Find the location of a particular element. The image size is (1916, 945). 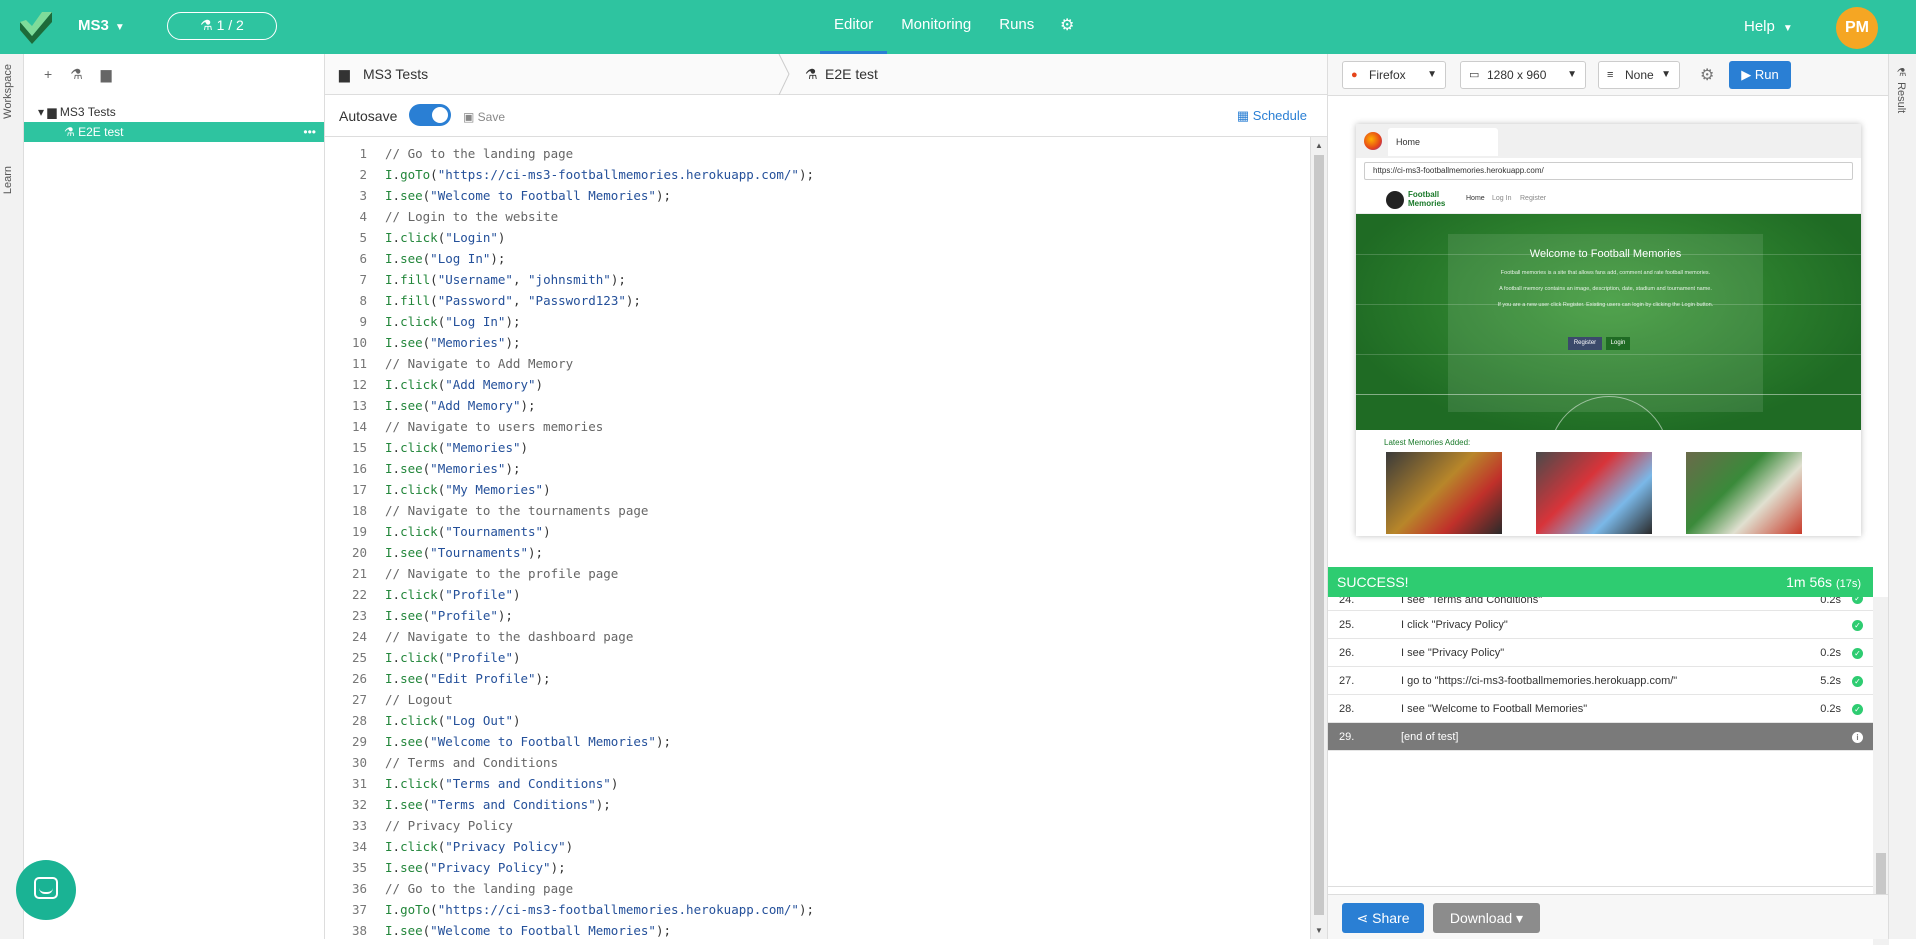

project-selector: MS3 ▼ is located at coordinates (101, 25).